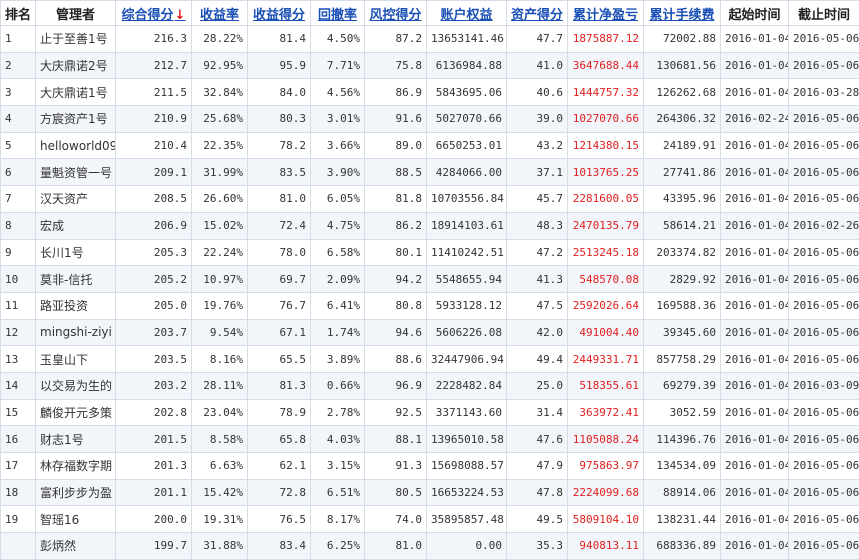  I want to click on return-rate-cell: 23.04%, so click(220, 412).